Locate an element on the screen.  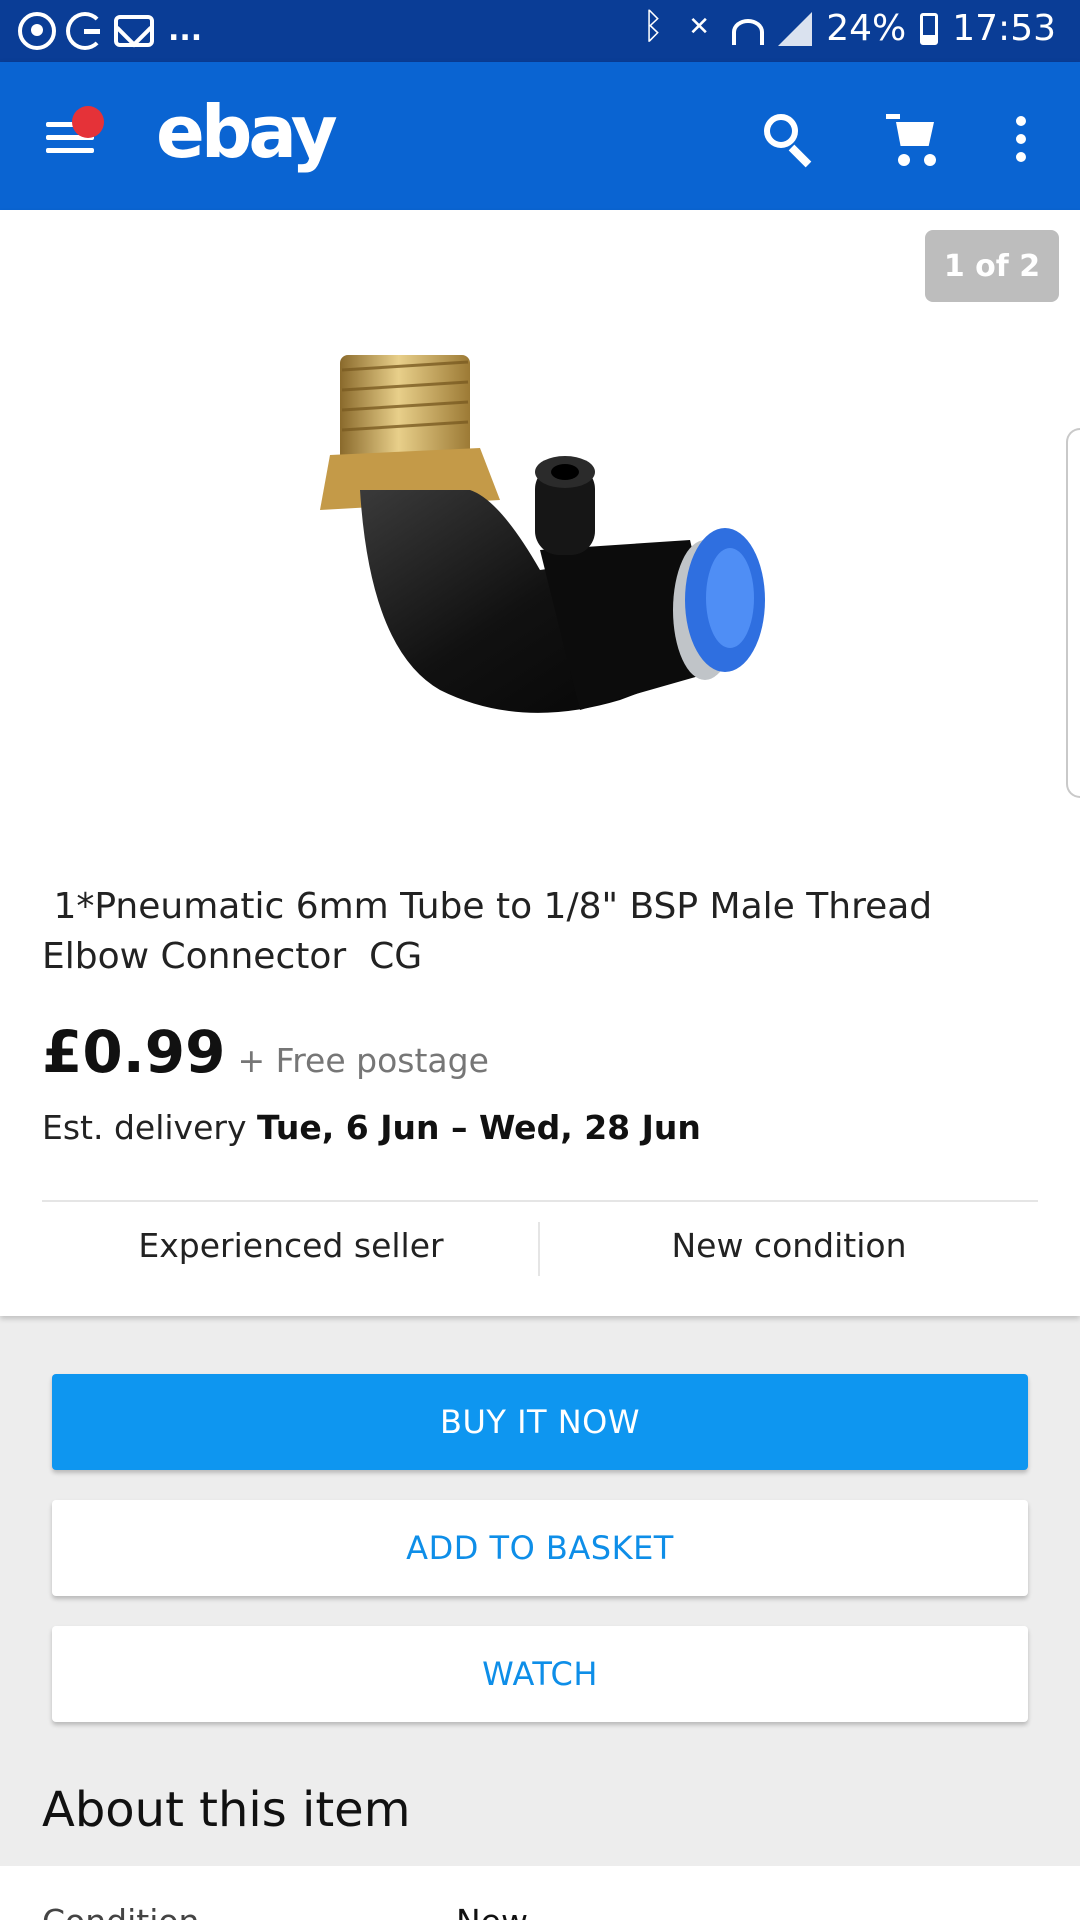
cart-button is located at coordinates (914, 141).